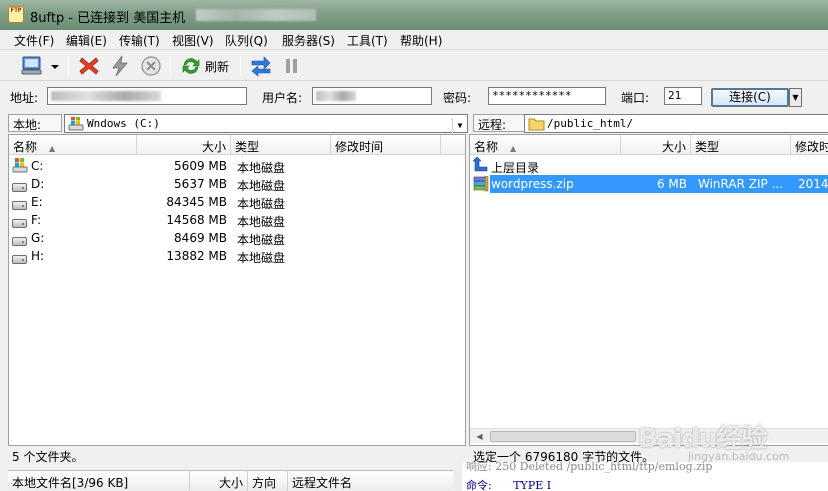 The height and width of the screenshot is (491, 828). I want to click on local-row-f: F: 14568 MB 本地磁盘, so click(237, 220).